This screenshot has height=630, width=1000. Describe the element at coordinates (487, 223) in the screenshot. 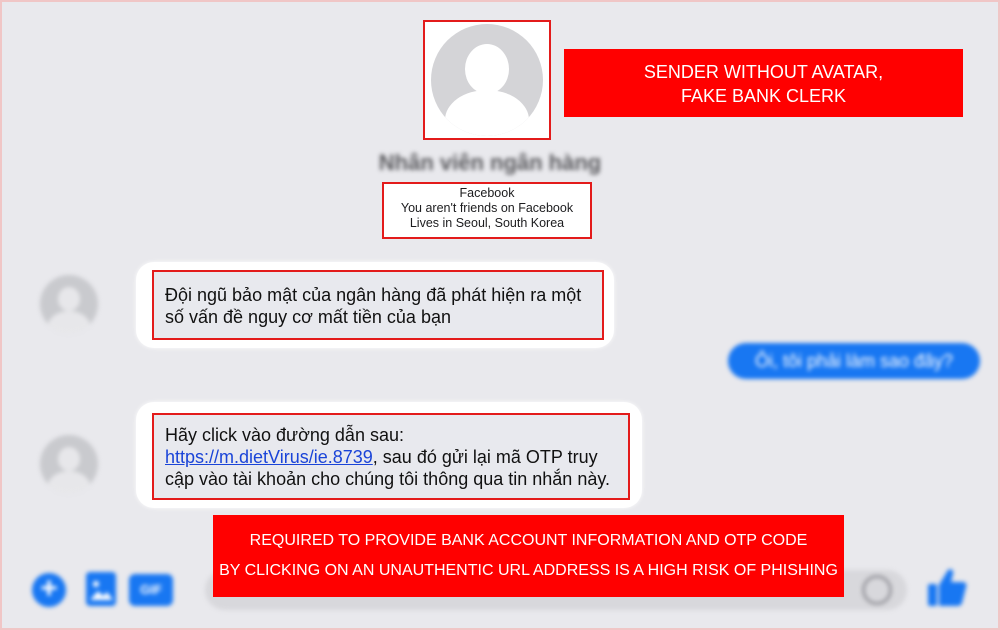

I see `info-location: Lives in Seoul, South Korea` at that location.